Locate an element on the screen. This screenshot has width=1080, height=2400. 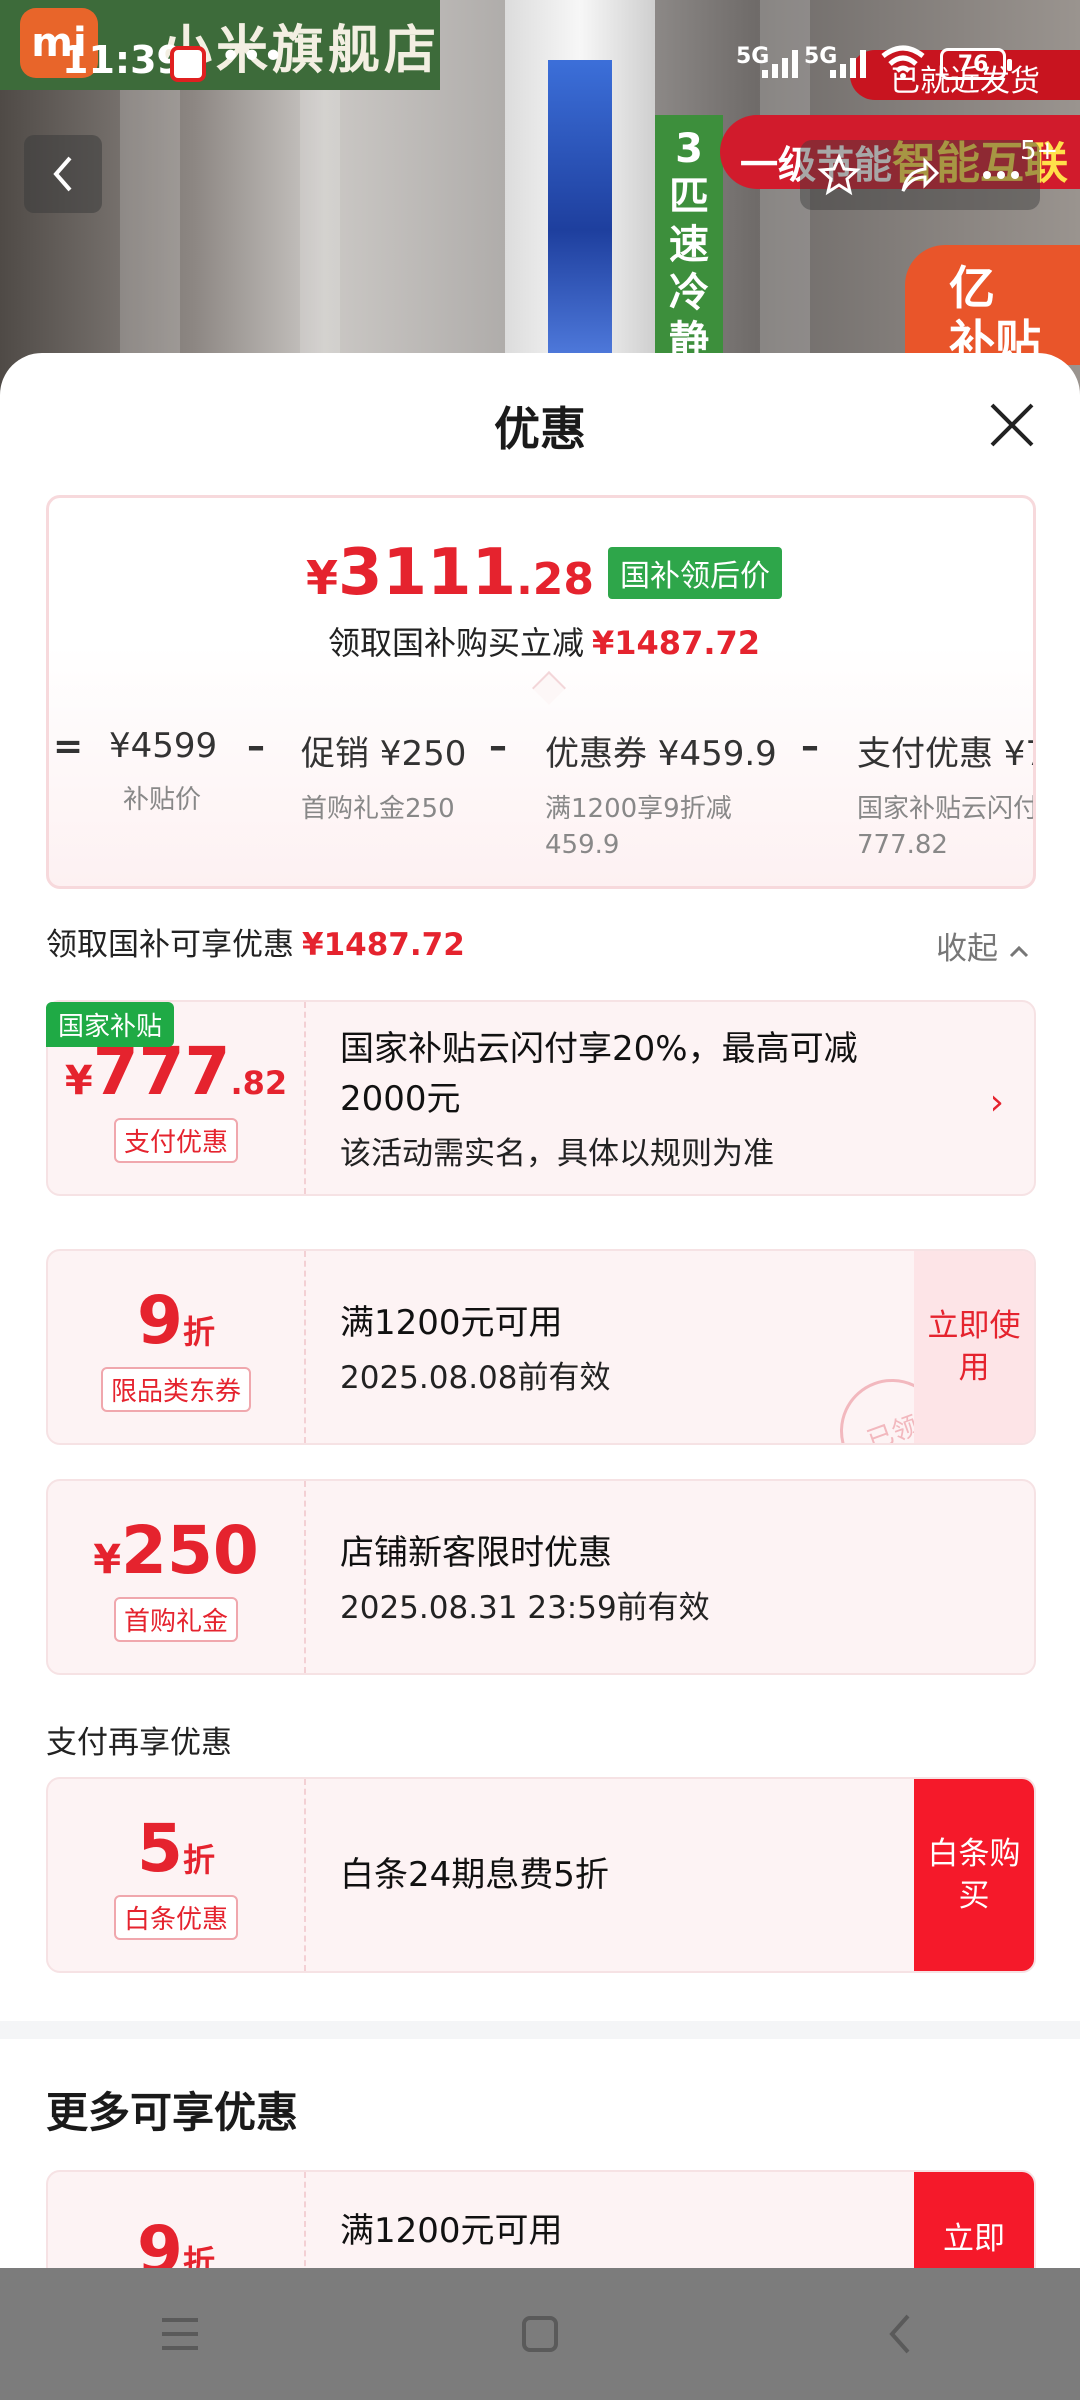
final-price: ¥ 3111 .28 国补领后价 is located at coordinates (541, 573).